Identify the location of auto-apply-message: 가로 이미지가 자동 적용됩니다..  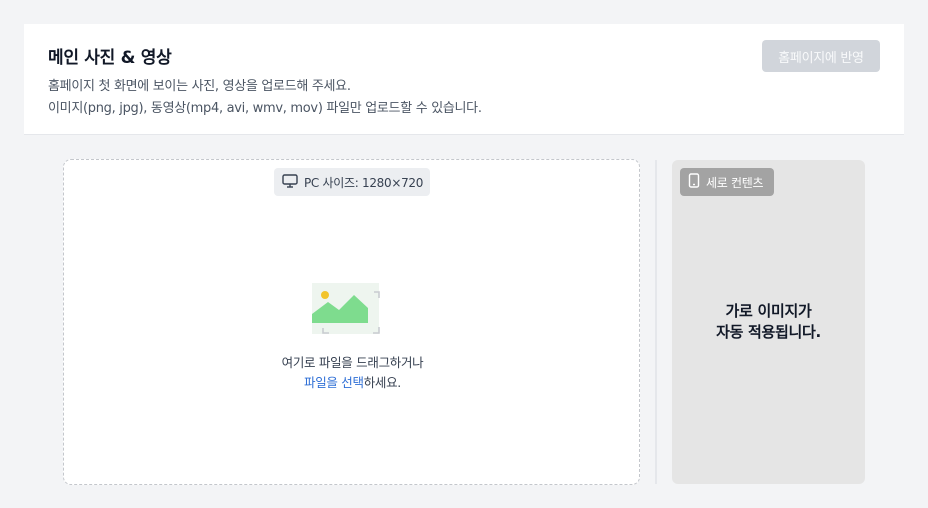
(768, 322).